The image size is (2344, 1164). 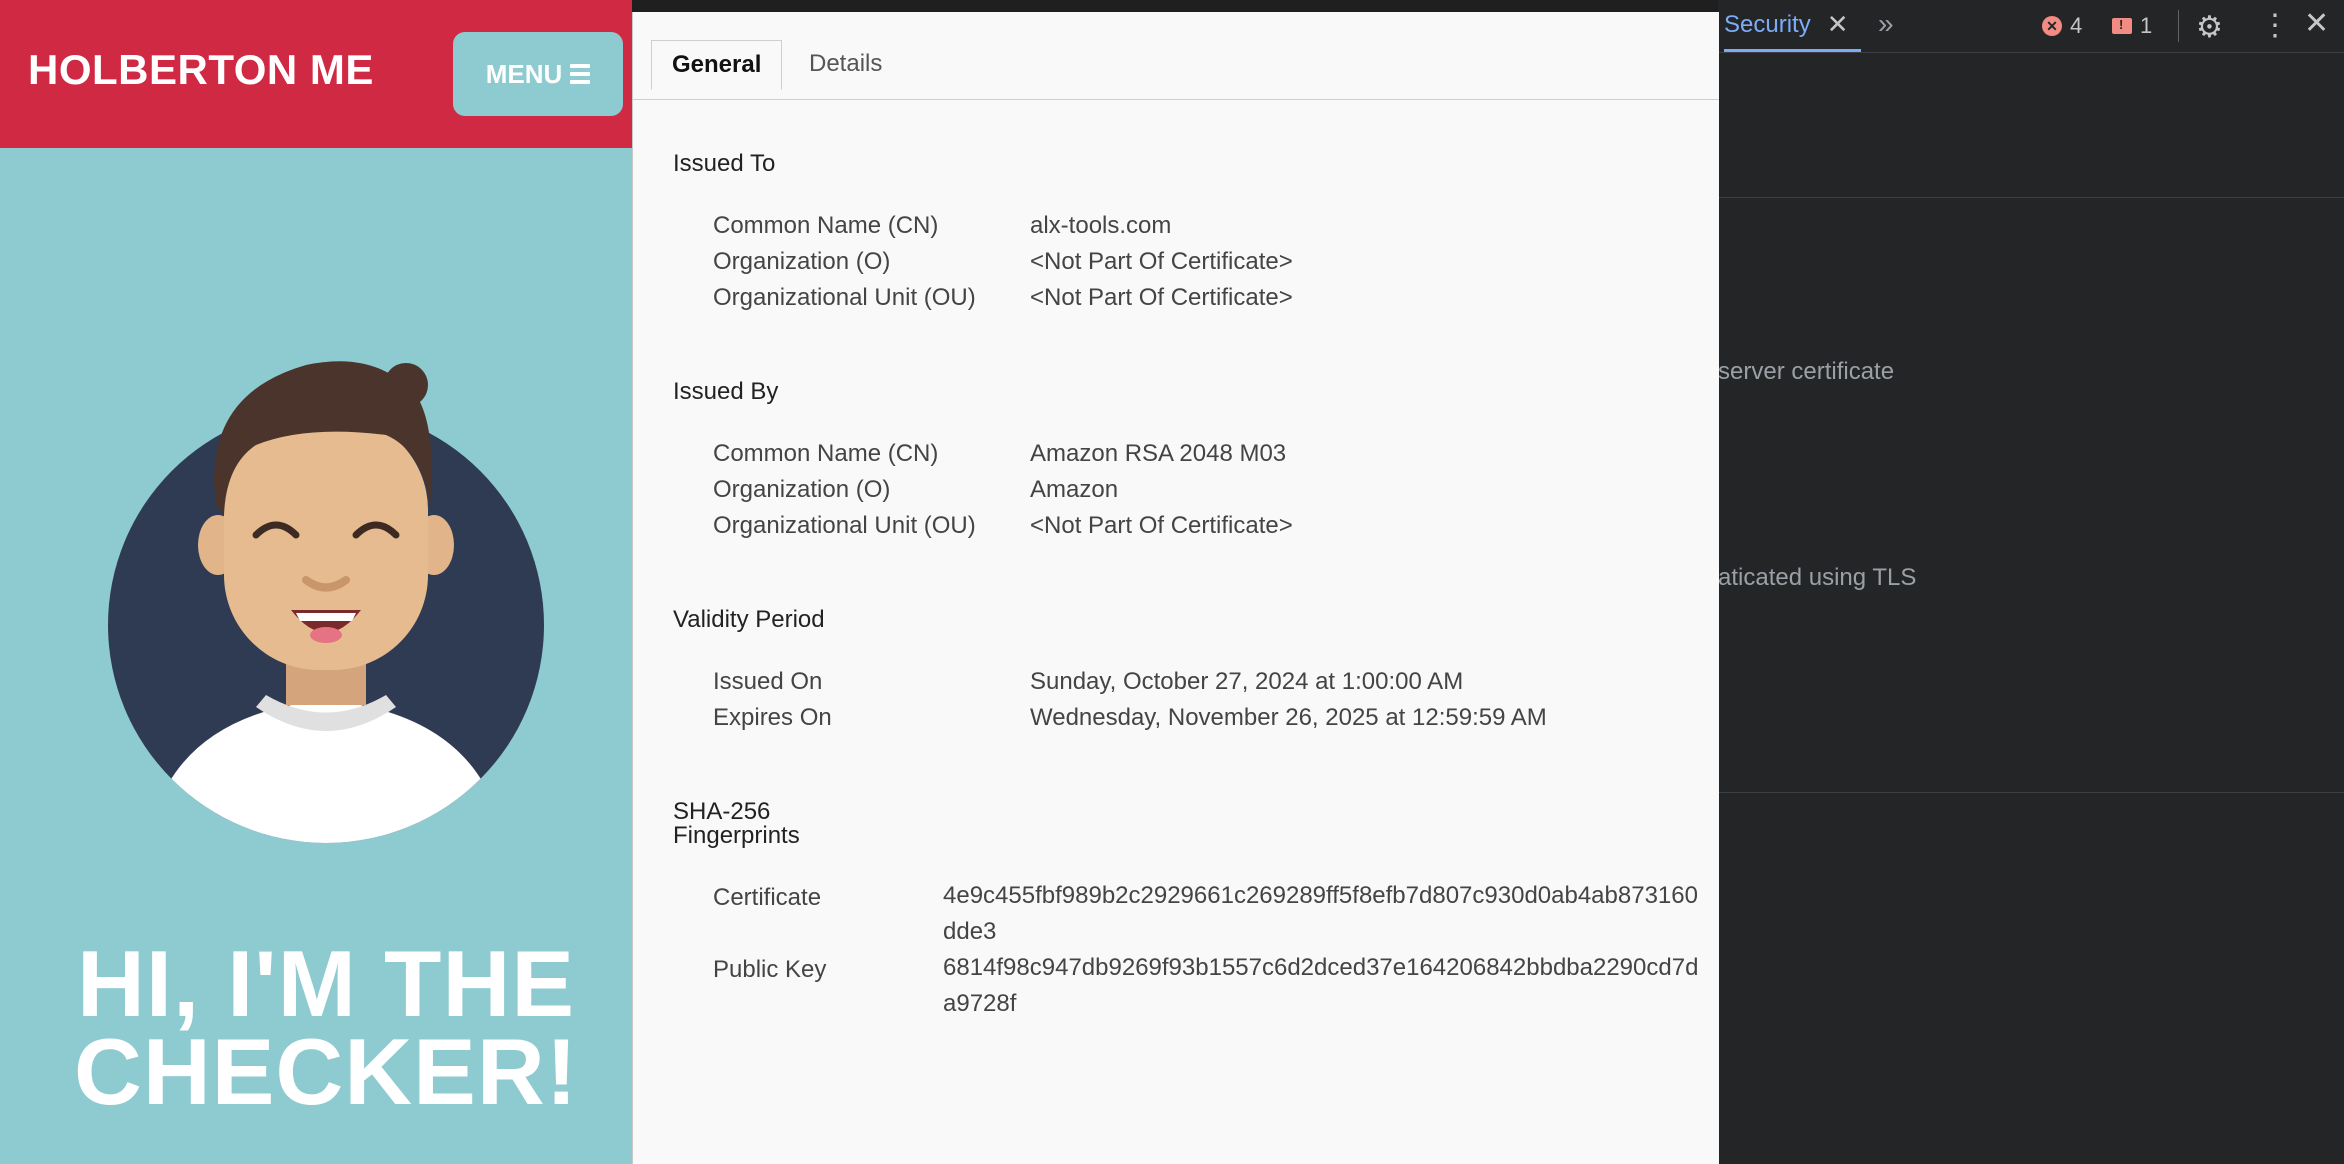 I want to click on toolbar-divider, so click(x=2178, y=26).